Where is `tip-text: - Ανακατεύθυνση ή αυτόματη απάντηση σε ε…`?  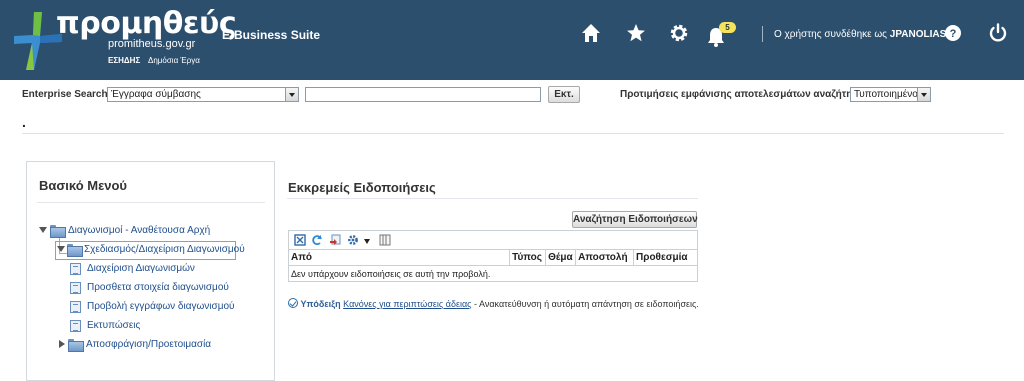
tip-text: - Ανακατεύθυνση ή αυτόματη απάντηση σε ε… is located at coordinates (585, 304).